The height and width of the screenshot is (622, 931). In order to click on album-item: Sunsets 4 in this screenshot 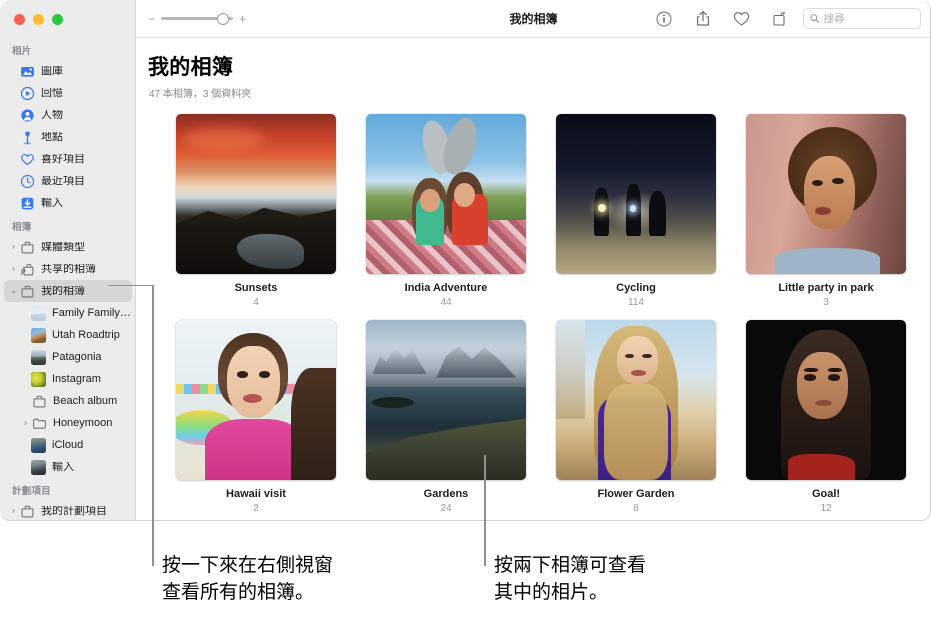, I will do `click(256, 211)`.